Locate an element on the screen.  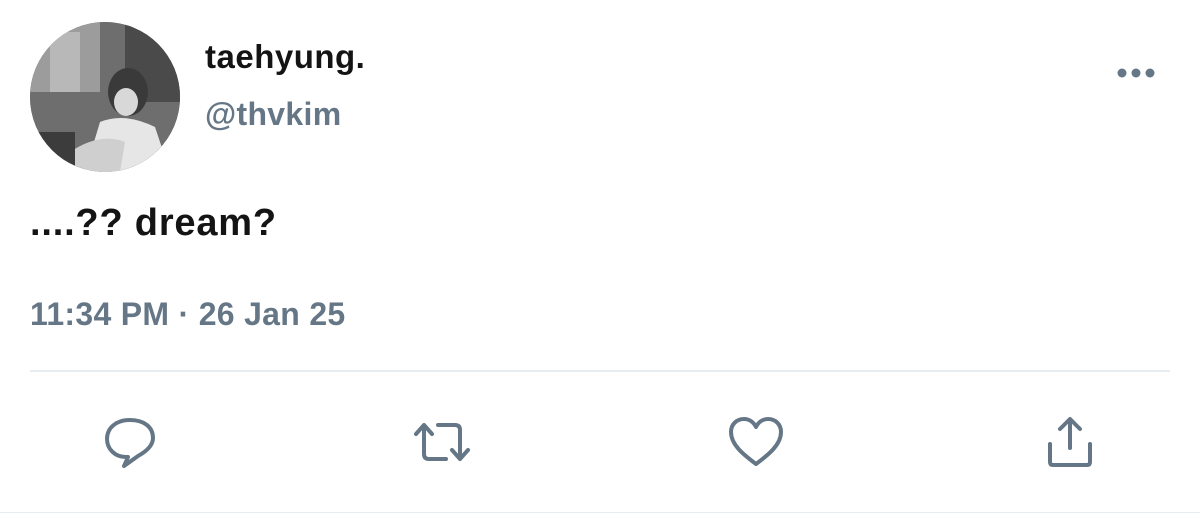
retweet-icon is located at coordinates (442, 442).